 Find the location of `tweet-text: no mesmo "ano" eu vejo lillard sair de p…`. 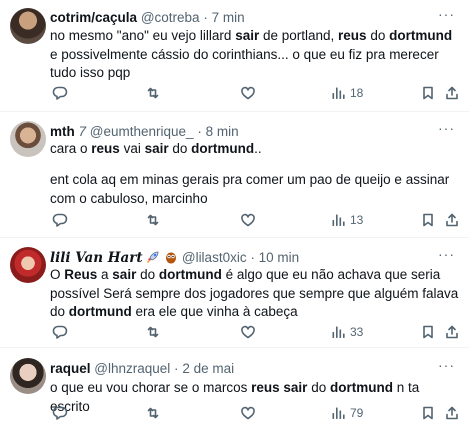

tweet-text: no mesmo "ano" eu vejo lillard sair de p… is located at coordinates (251, 54).